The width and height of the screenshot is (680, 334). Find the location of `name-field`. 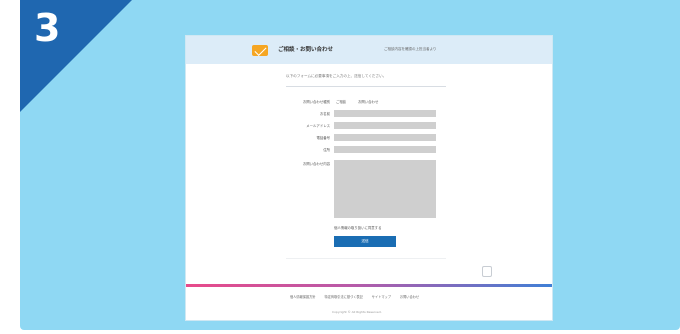

name-field is located at coordinates (385, 113).